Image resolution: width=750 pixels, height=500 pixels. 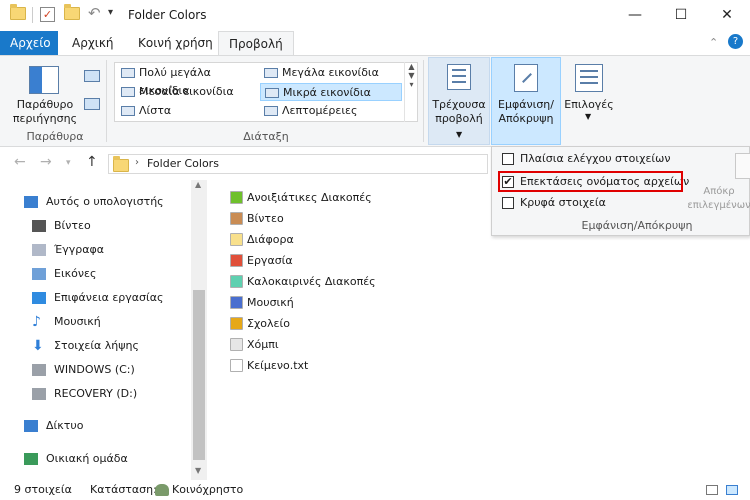 I want to click on layout-small-icons: Μικρά εικονίδια, so click(x=331, y=92).